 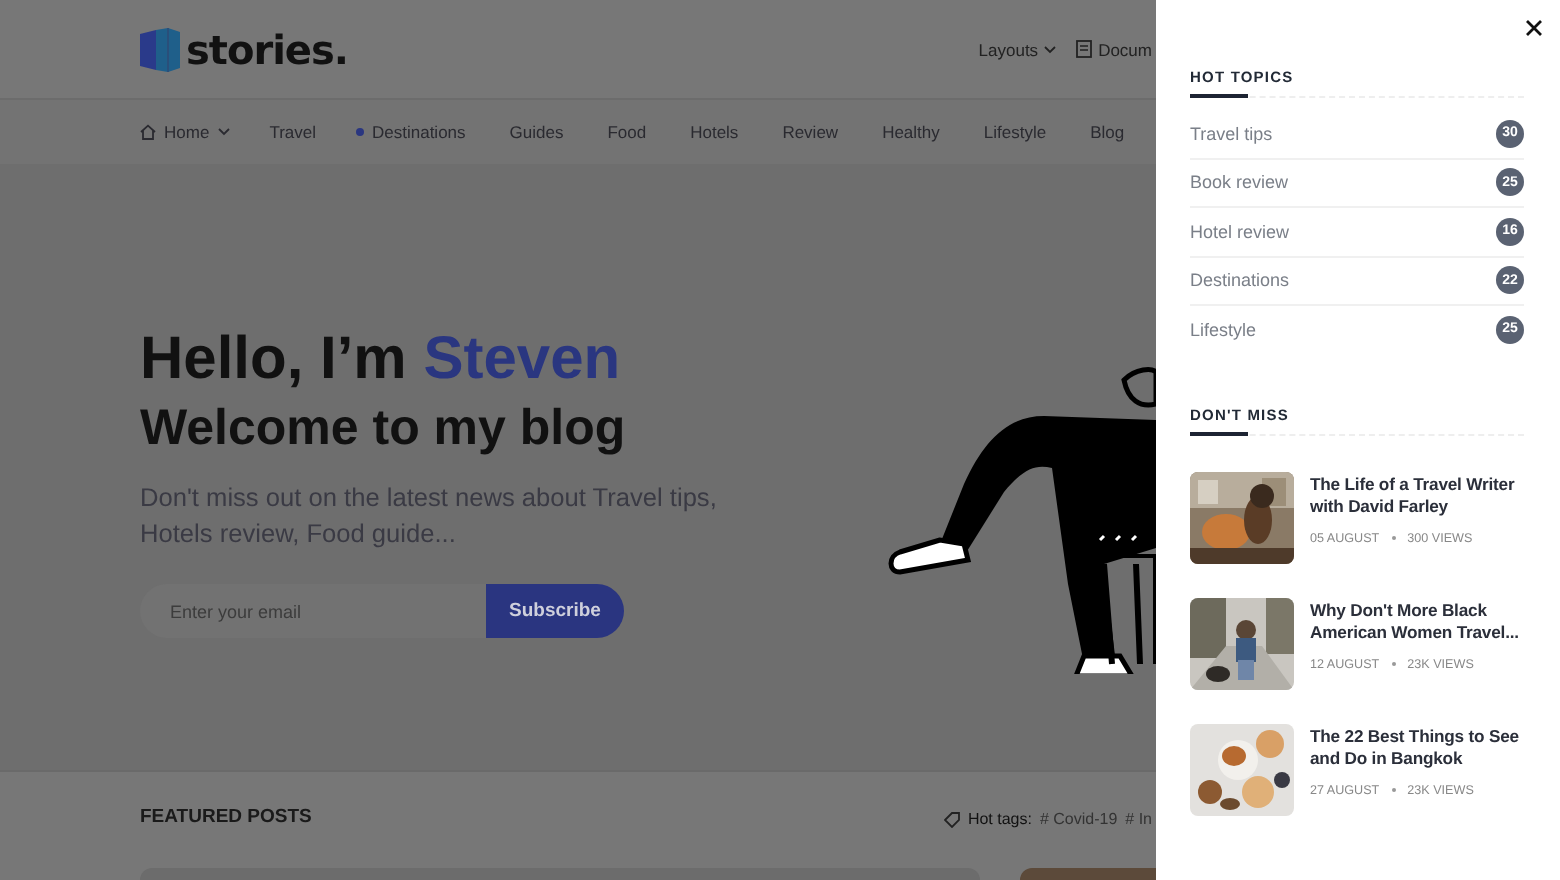 I want to click on topic-link: Travel tips, so click(x=1231, y=133).